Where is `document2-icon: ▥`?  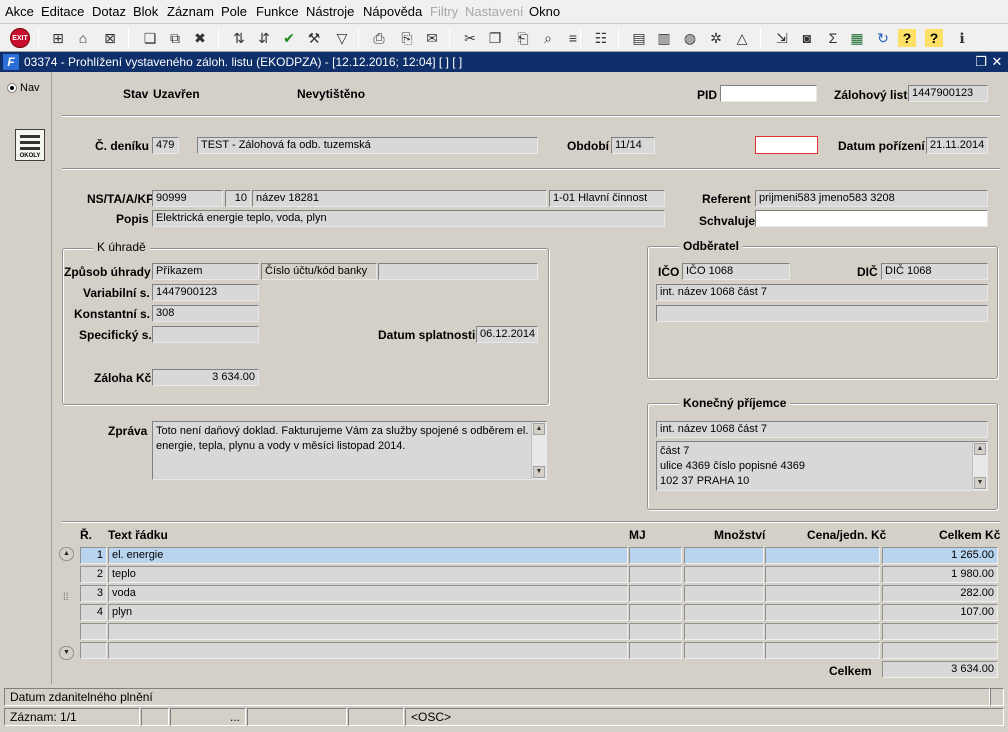
document2-icon: ▥ is located at coordinates (664, 38).